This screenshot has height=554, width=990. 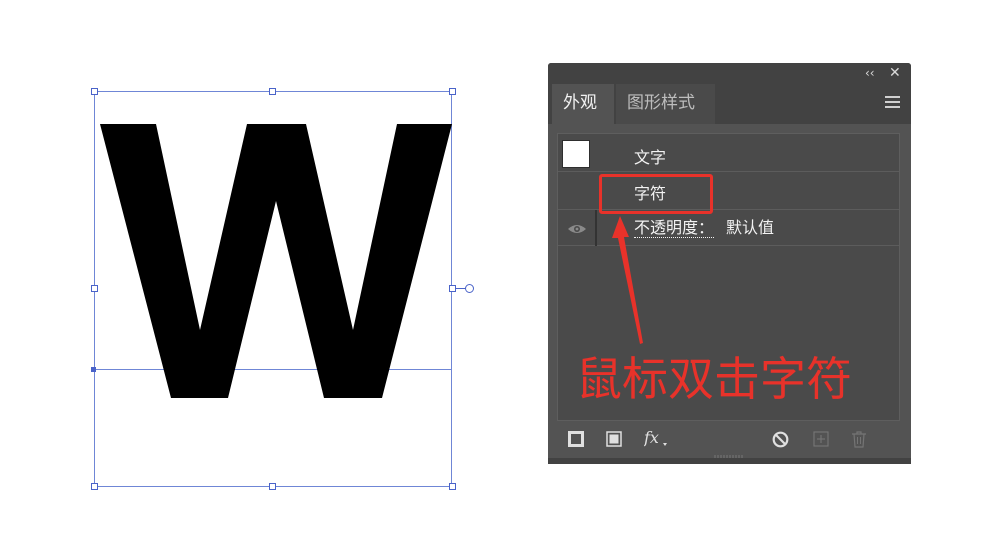 What do you see at coordinates (656, 194) in the screenshot?
I see `highlight-box` at bounding box center [656, 194].